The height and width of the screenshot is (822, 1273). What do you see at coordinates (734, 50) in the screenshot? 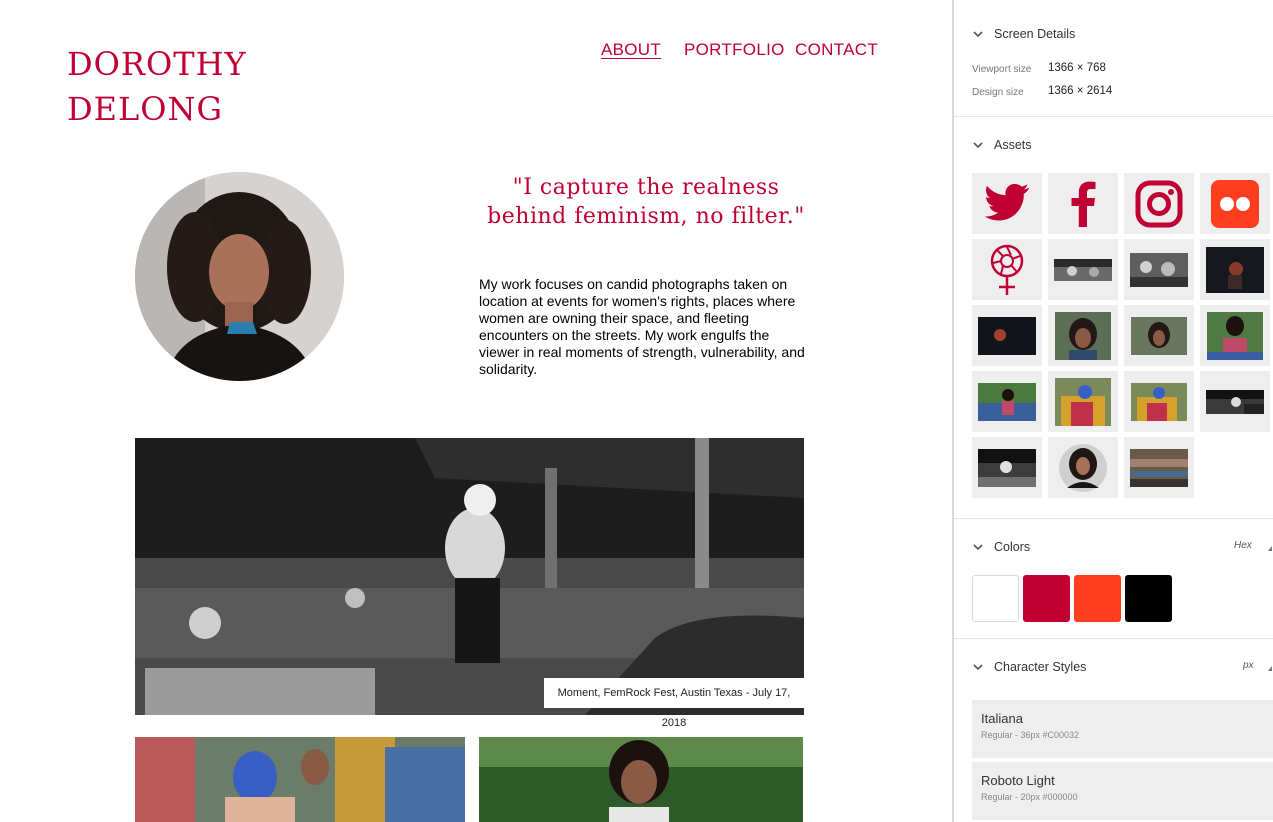
I see `nav-portfolio-link: PORTFOLIO` at bounding box center [734, 50].